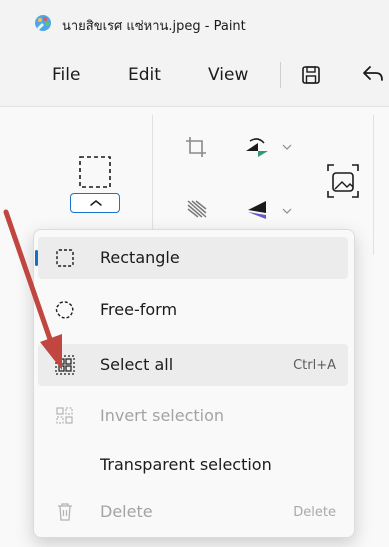 Image resolution: width=389 pixels, height=547 pixels. I want to click on menu-item-label: Select all, so click(137, 364).